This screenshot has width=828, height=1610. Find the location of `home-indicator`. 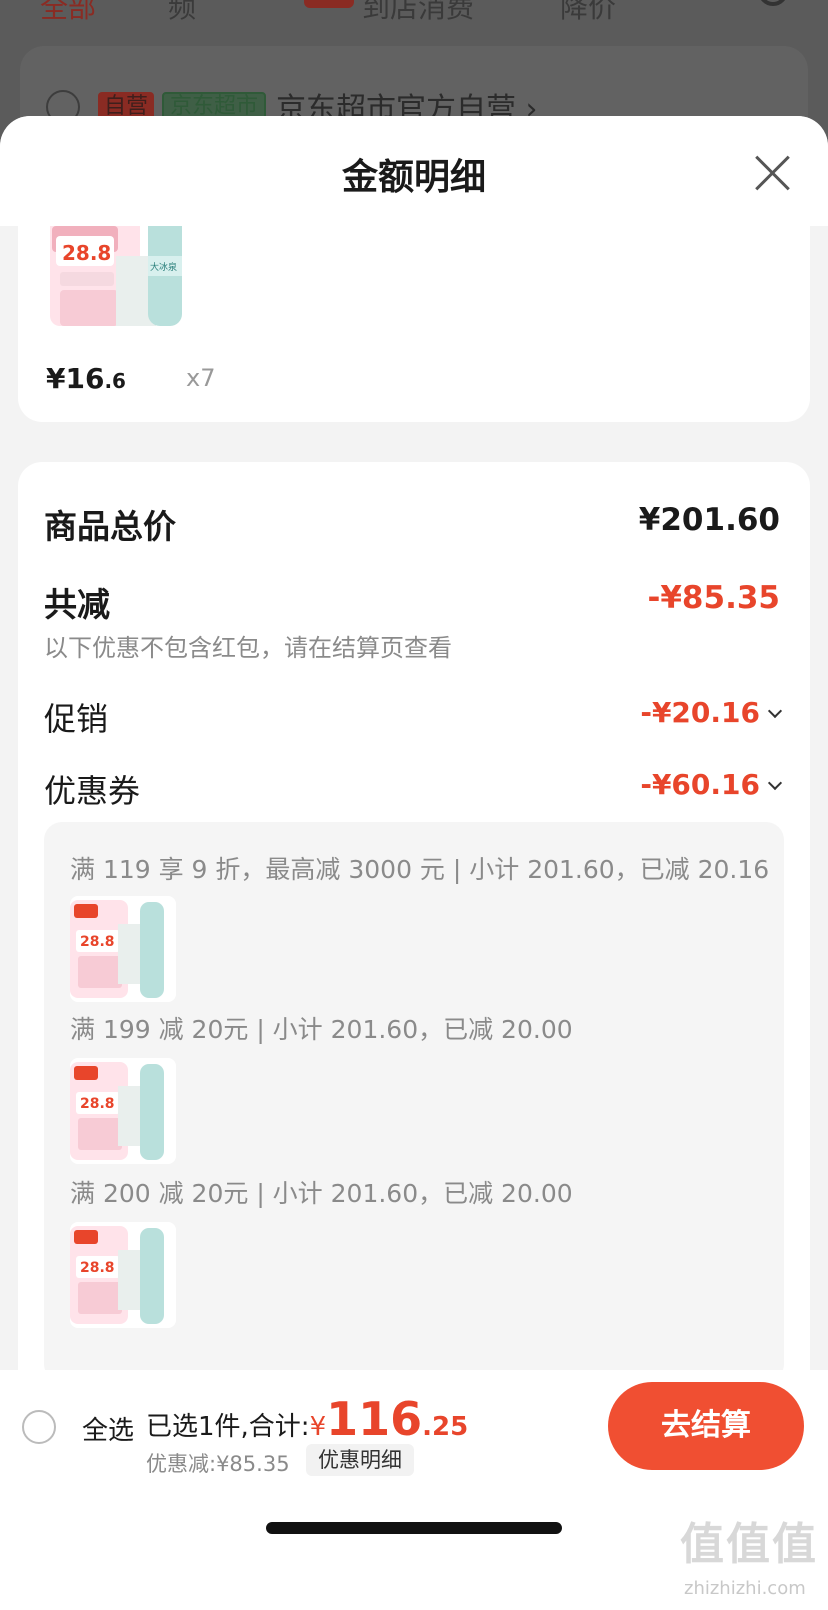

home-indicator is located at coordinates (414, 1528).